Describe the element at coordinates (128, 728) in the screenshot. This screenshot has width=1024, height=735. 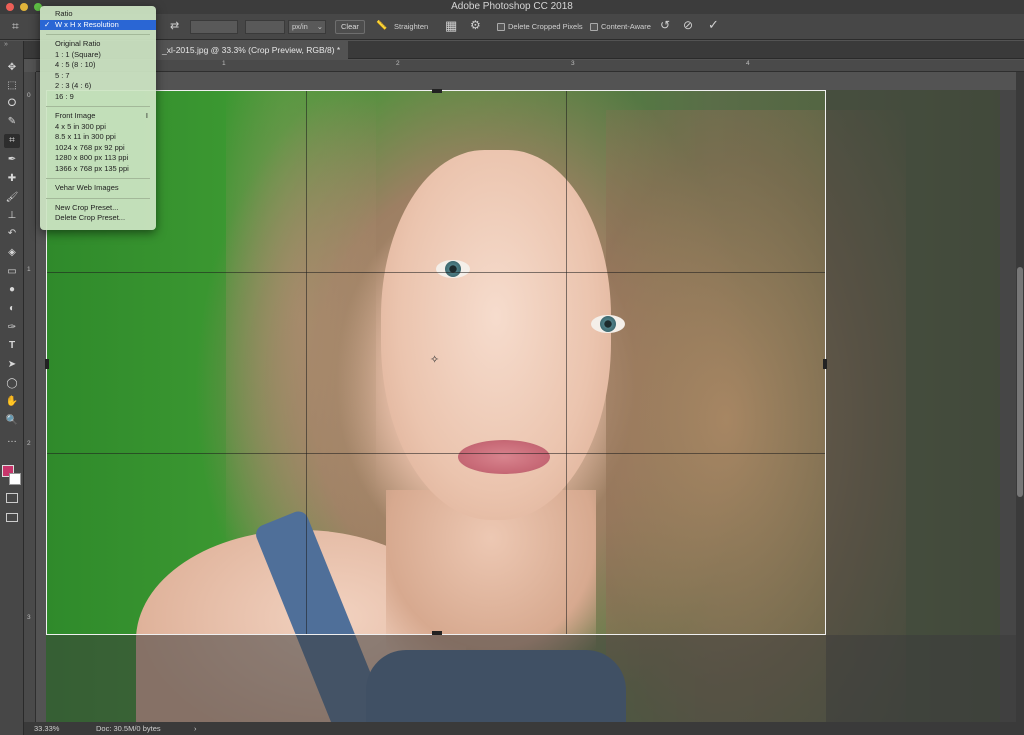
I see `doc-size-info: Doc: 30.5M/0 bytes` at that location.